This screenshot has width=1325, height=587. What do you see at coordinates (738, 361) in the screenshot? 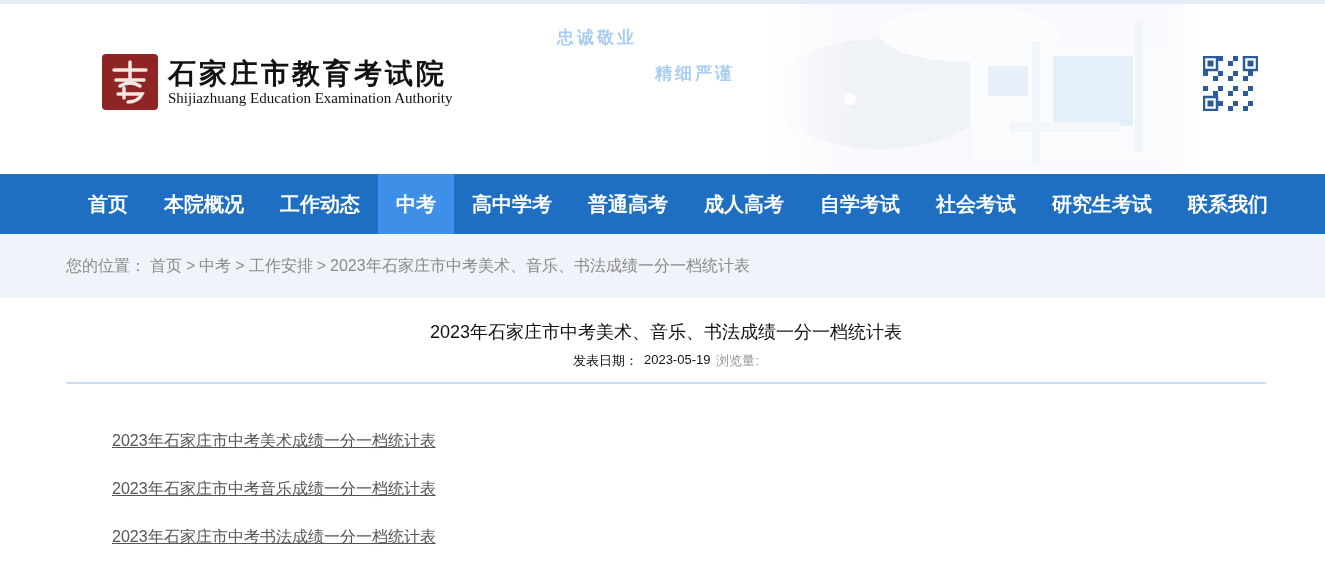
I see `views-label: 浏览量:` at bounding box center [738, 361].